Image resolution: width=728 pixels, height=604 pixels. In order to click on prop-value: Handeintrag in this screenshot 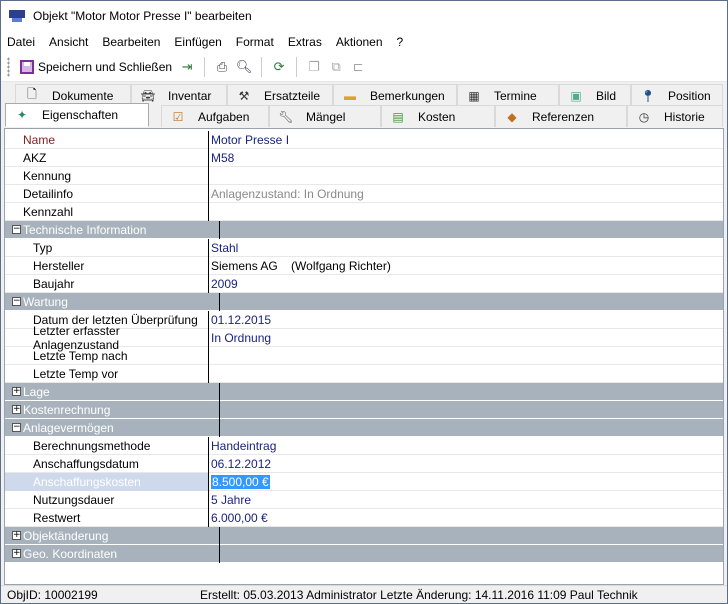, I will do `click(466, 446)`.